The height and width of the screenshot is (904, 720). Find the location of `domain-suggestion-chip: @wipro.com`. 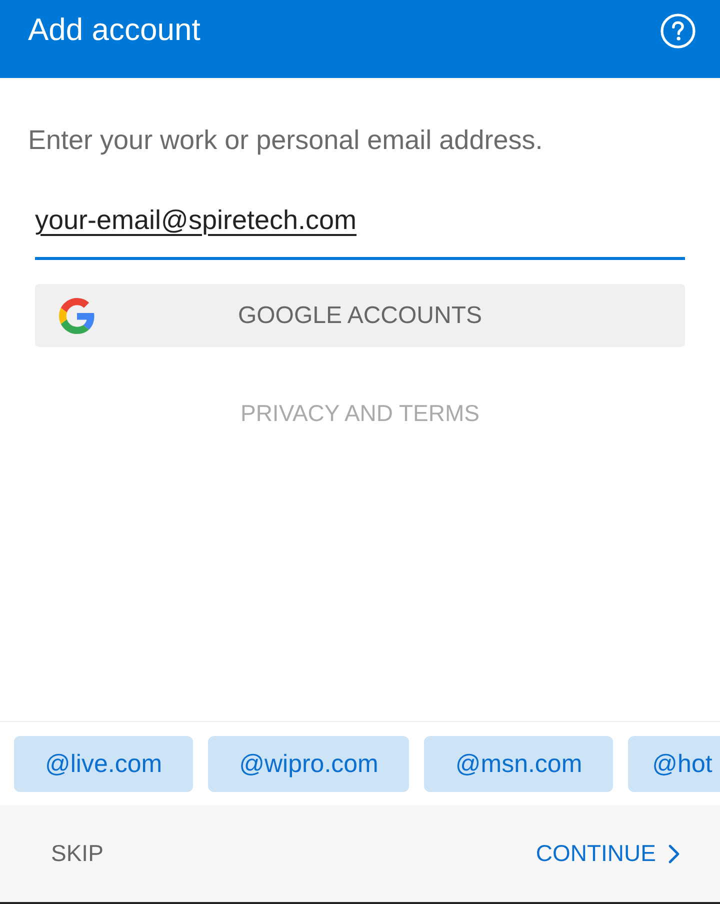

domain-suggestion-chip: @wipro.com is located at coordinates (309, 764).